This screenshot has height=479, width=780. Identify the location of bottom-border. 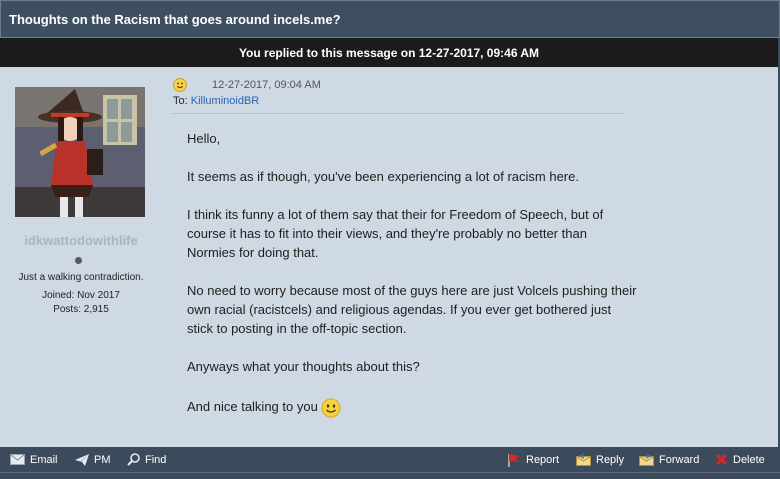
(390, 475).